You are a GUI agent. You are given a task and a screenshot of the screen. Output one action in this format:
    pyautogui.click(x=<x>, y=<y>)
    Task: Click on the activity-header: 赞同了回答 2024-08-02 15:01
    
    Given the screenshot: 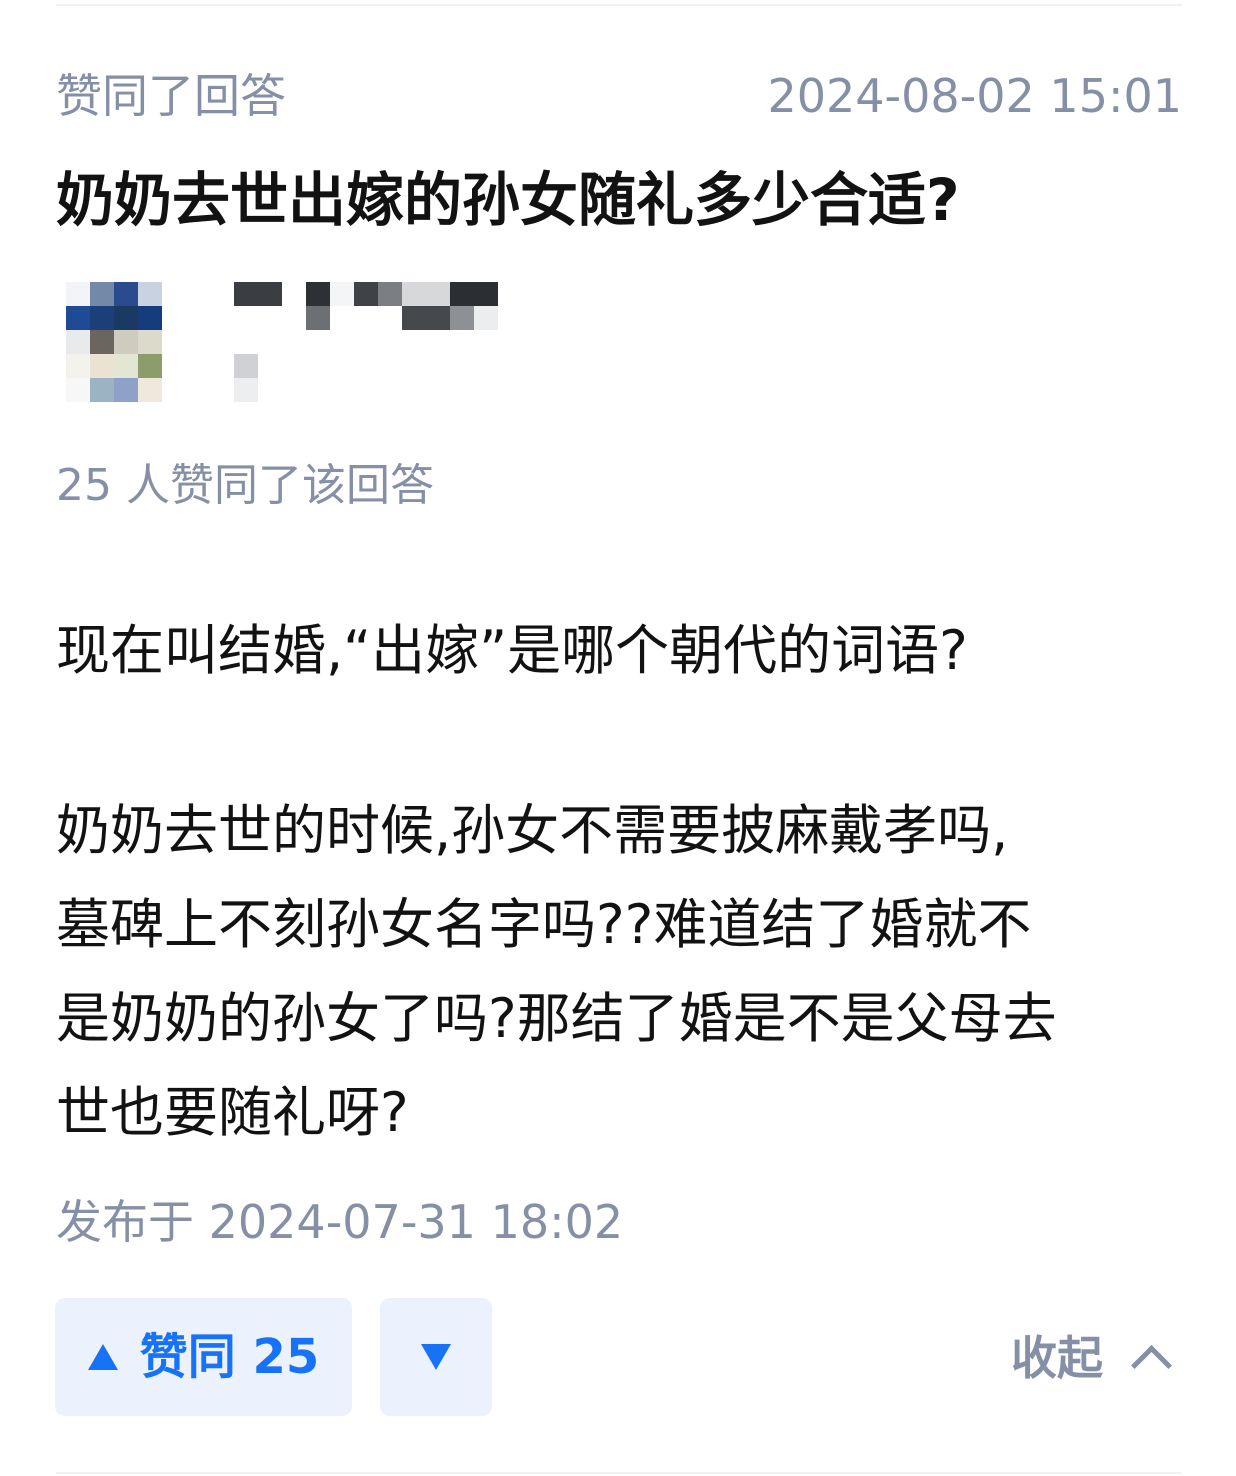 What is the action you would take?
    pyautogui.click(x=619, y=96)
    